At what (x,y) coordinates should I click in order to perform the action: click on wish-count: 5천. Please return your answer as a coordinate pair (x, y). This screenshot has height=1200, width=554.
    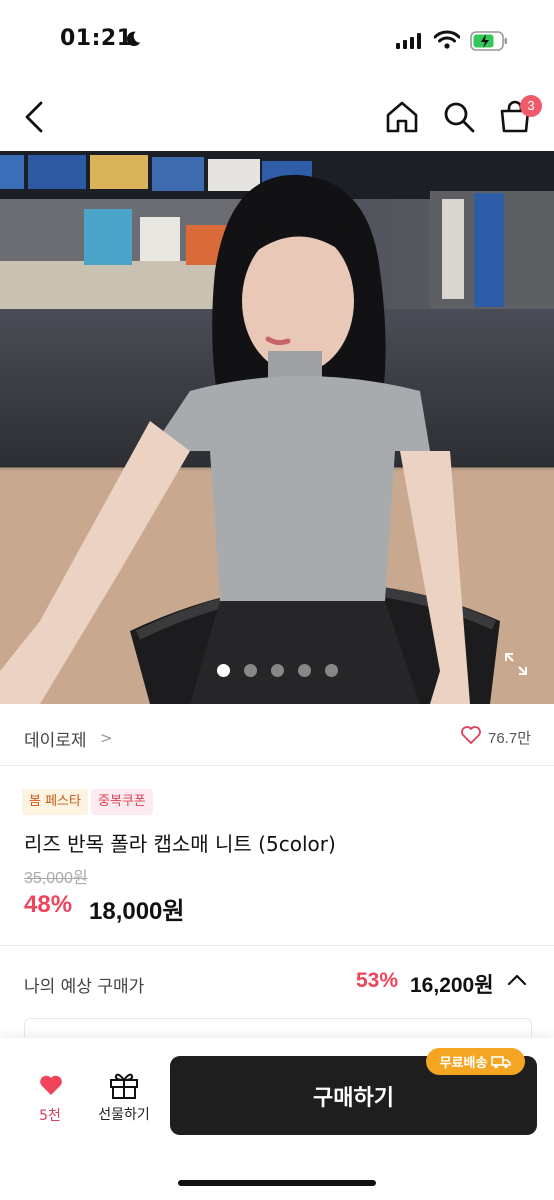
    Looking at the image, I should click on (50, 1116).